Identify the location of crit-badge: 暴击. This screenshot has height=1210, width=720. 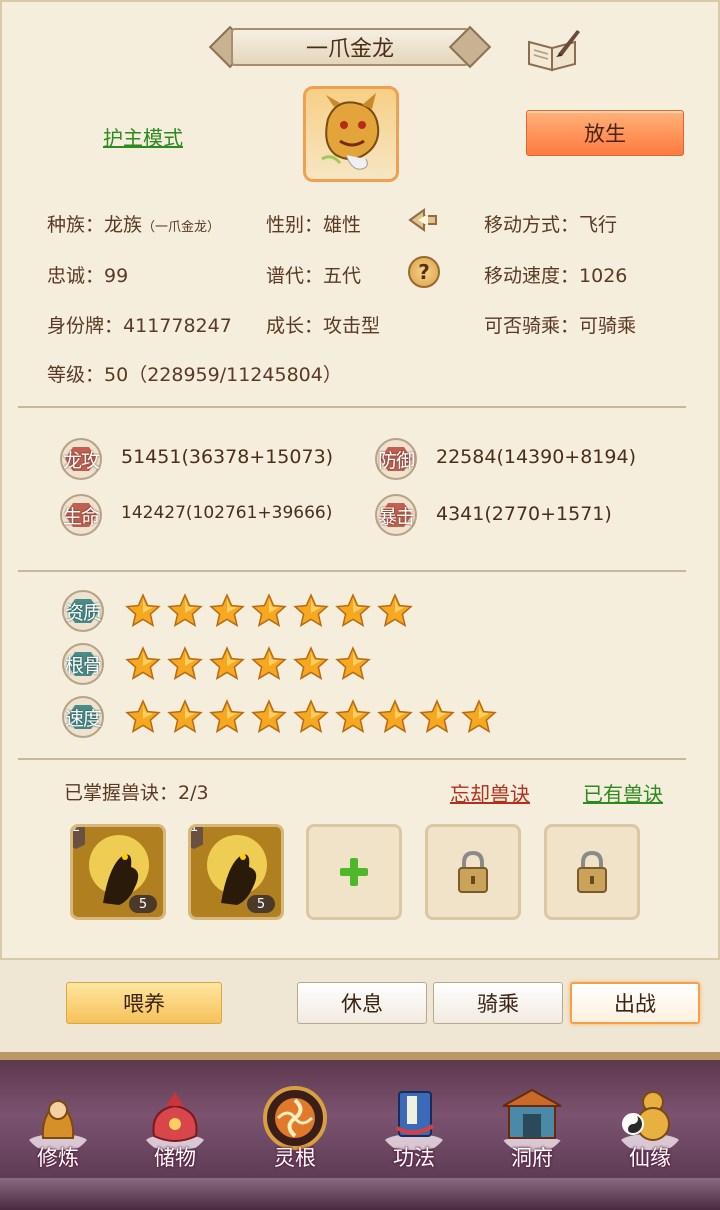
(396, 515).